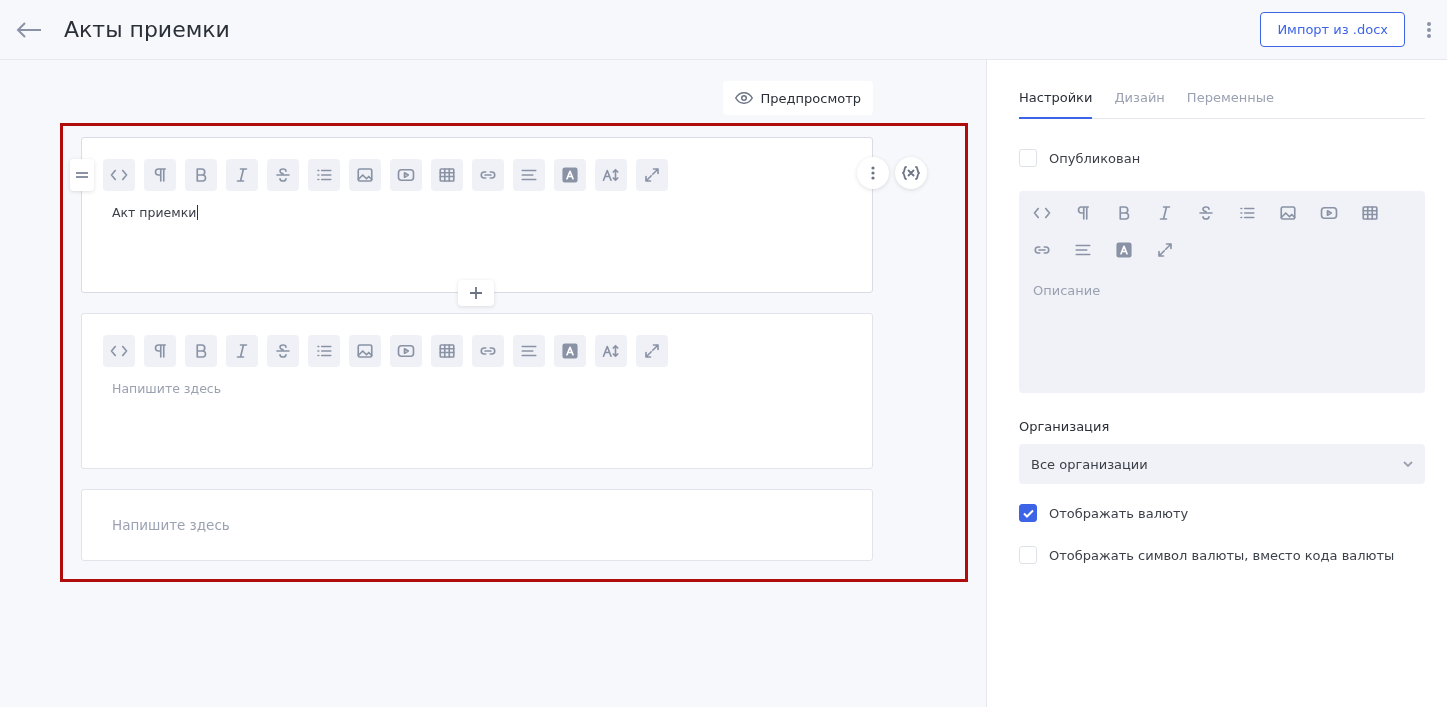  What do you see at coordinates (743, 98) in the screenshot?
I see `eye-icon` at bounding box center [743, 98].